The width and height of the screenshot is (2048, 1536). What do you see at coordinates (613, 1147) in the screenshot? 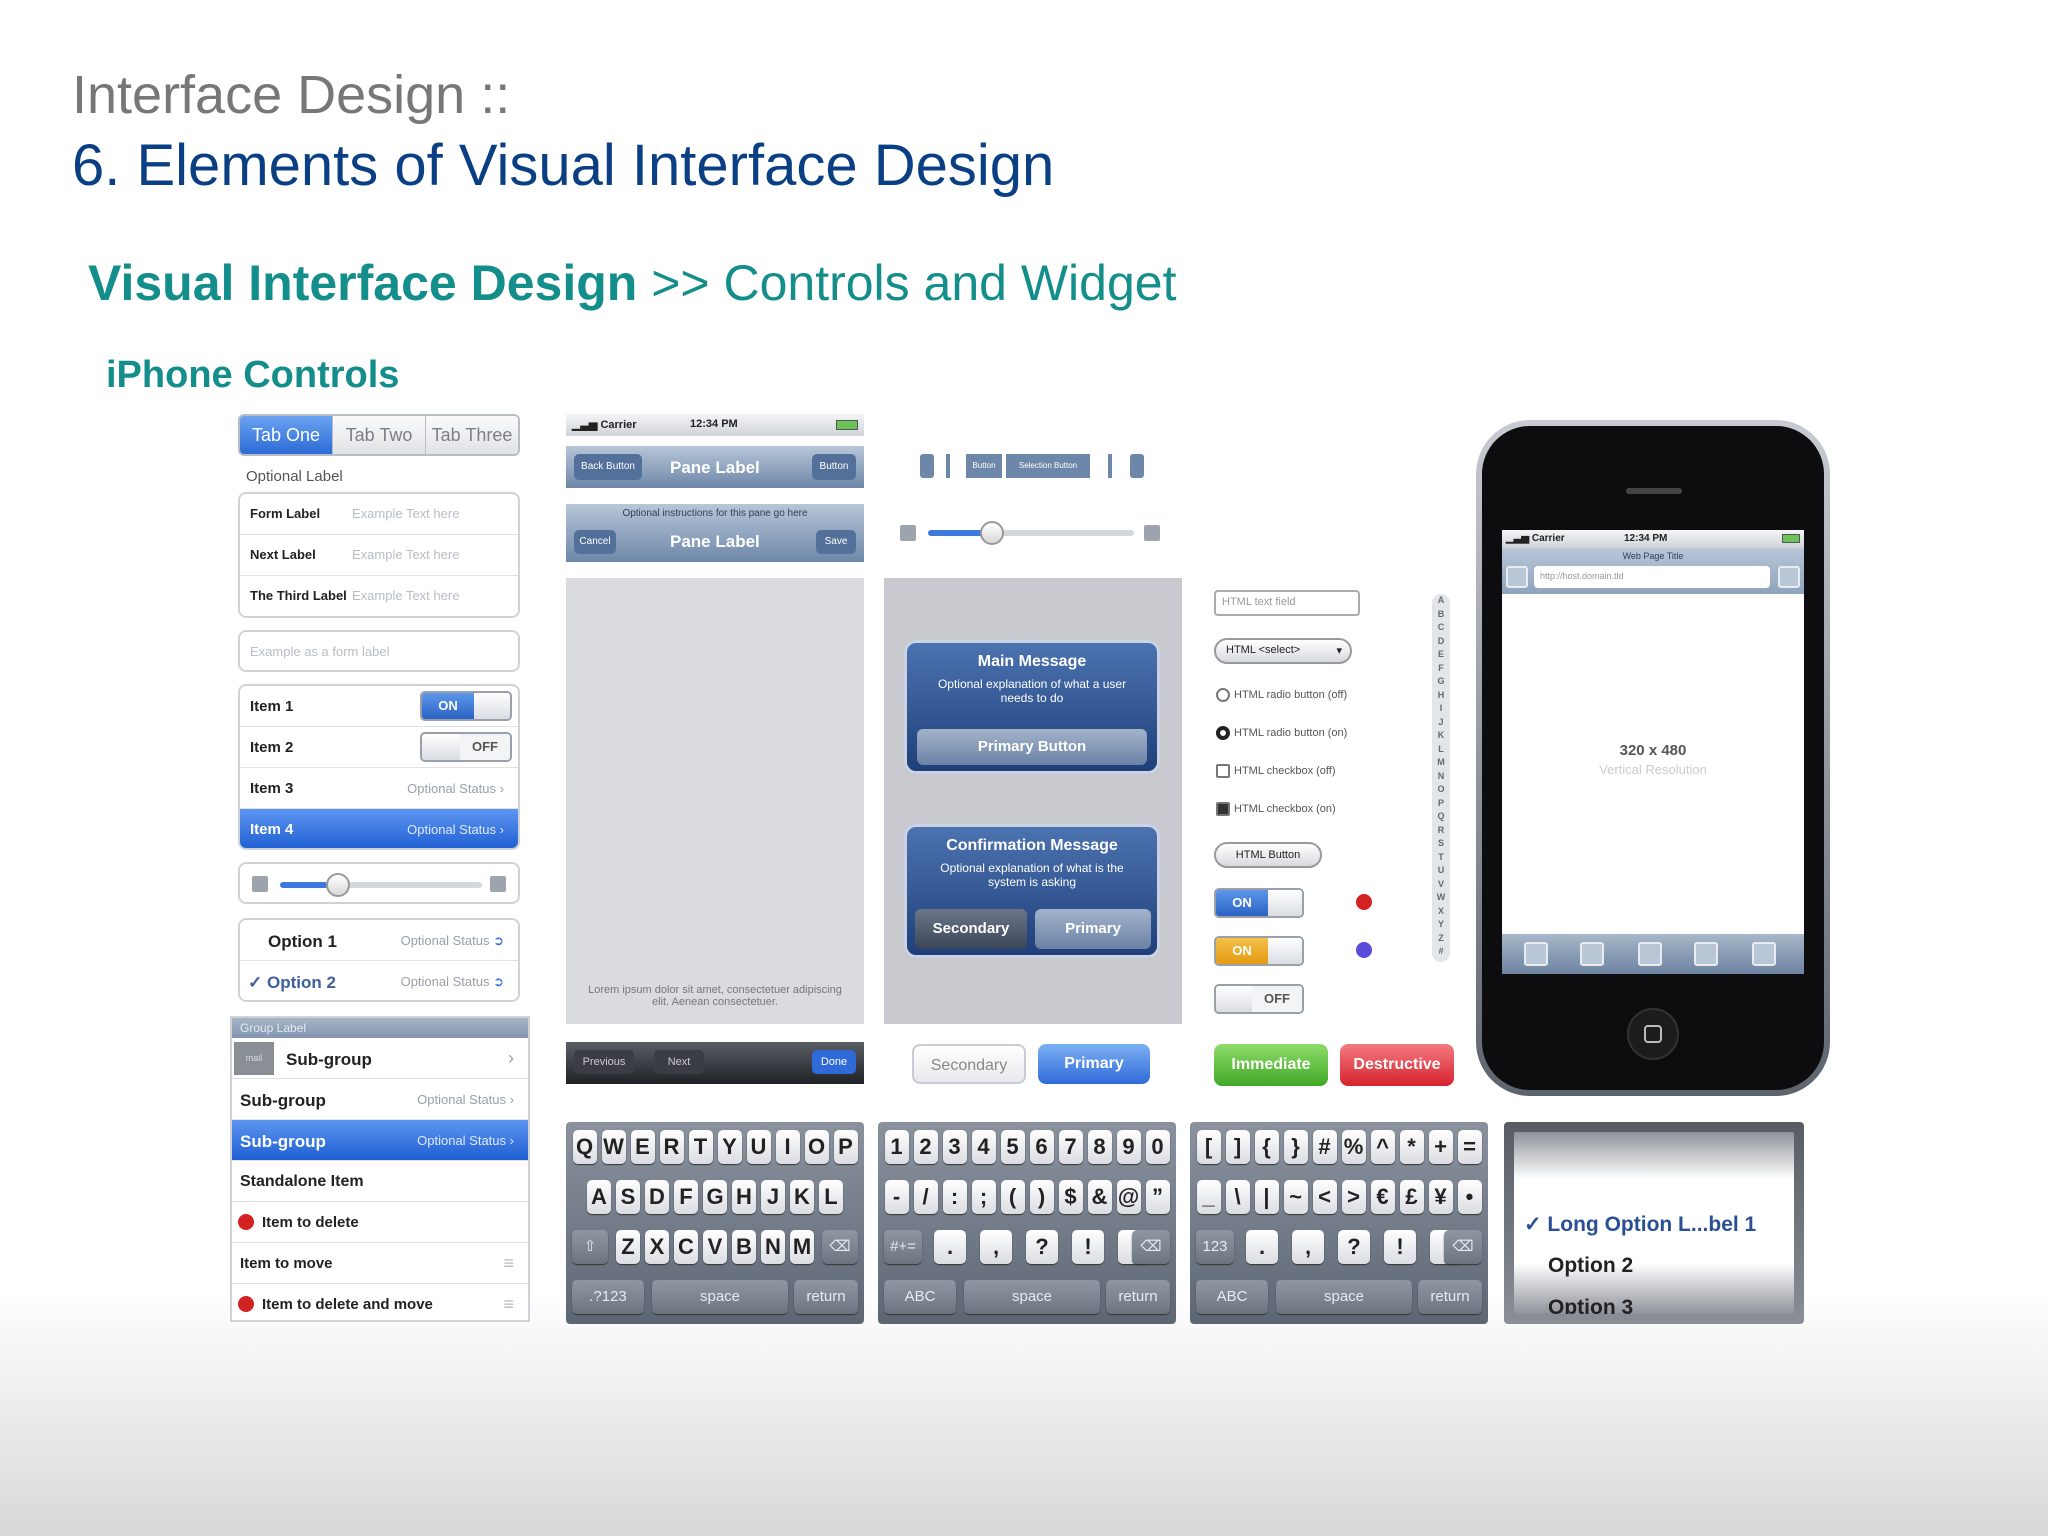
I see `key-W: W` at bounding box center [613, 1147].